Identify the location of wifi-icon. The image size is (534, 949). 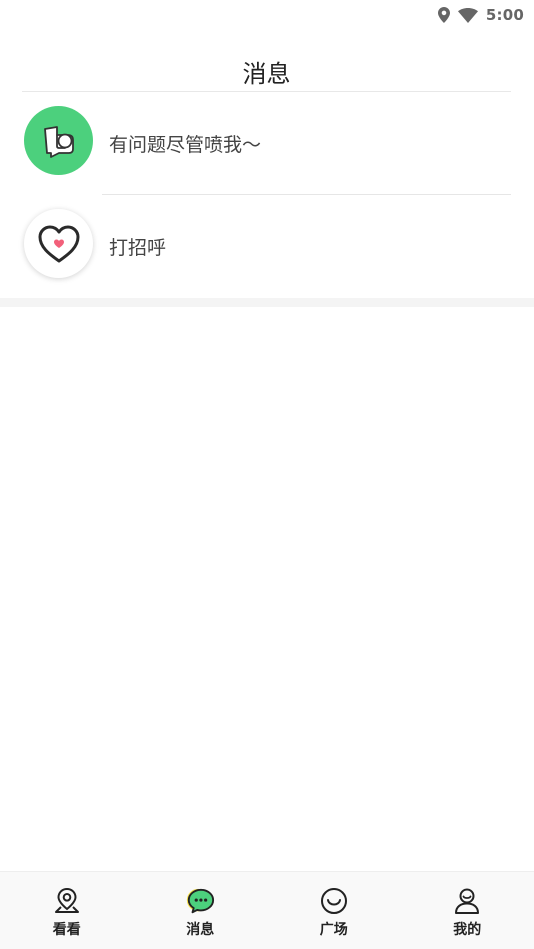
(467, 15).